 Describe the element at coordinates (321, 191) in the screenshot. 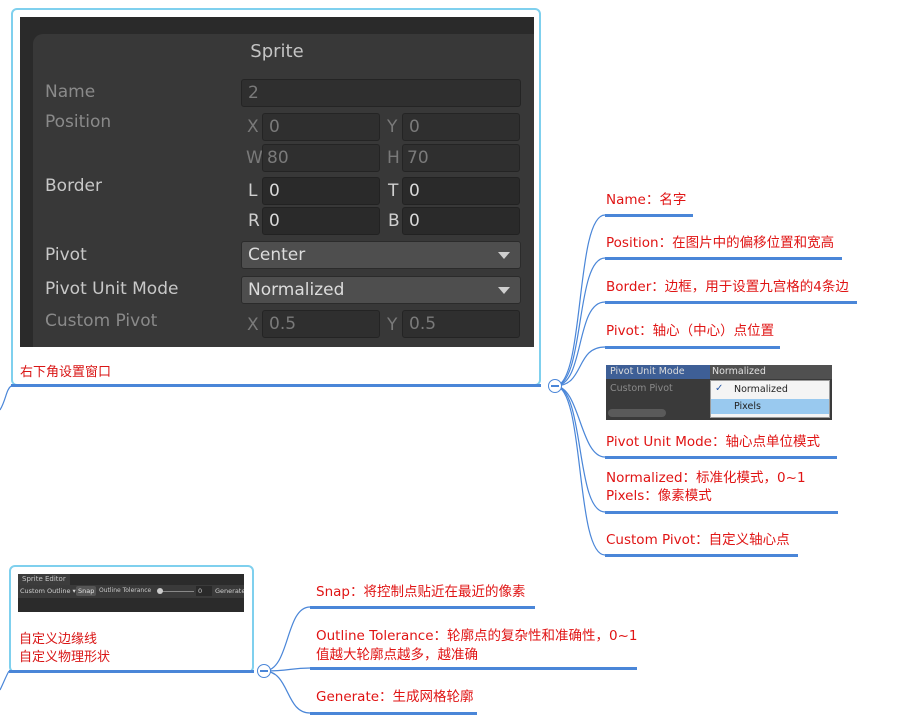

I see `border-l-field: 0` at that location.